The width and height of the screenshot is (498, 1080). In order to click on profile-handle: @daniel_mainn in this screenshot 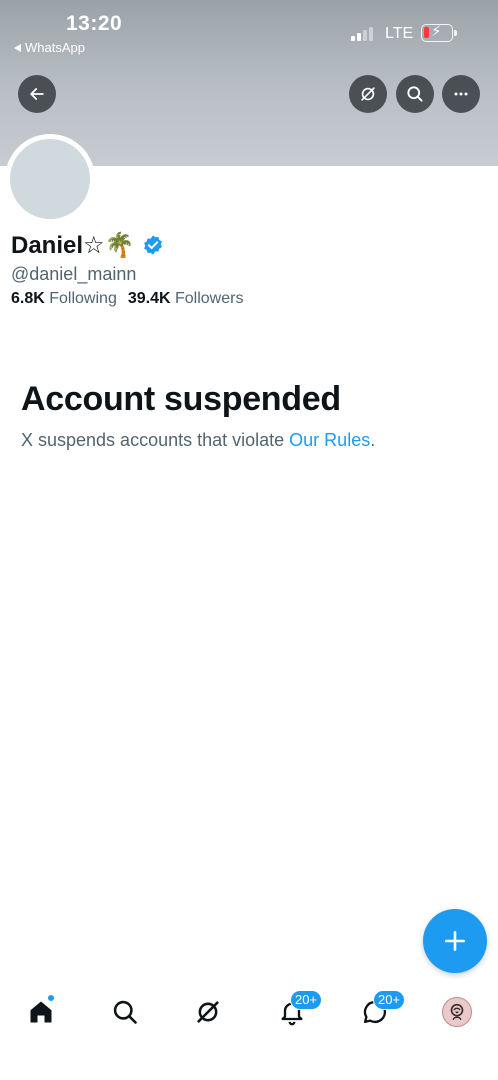, I will do `click(74, 274)`.